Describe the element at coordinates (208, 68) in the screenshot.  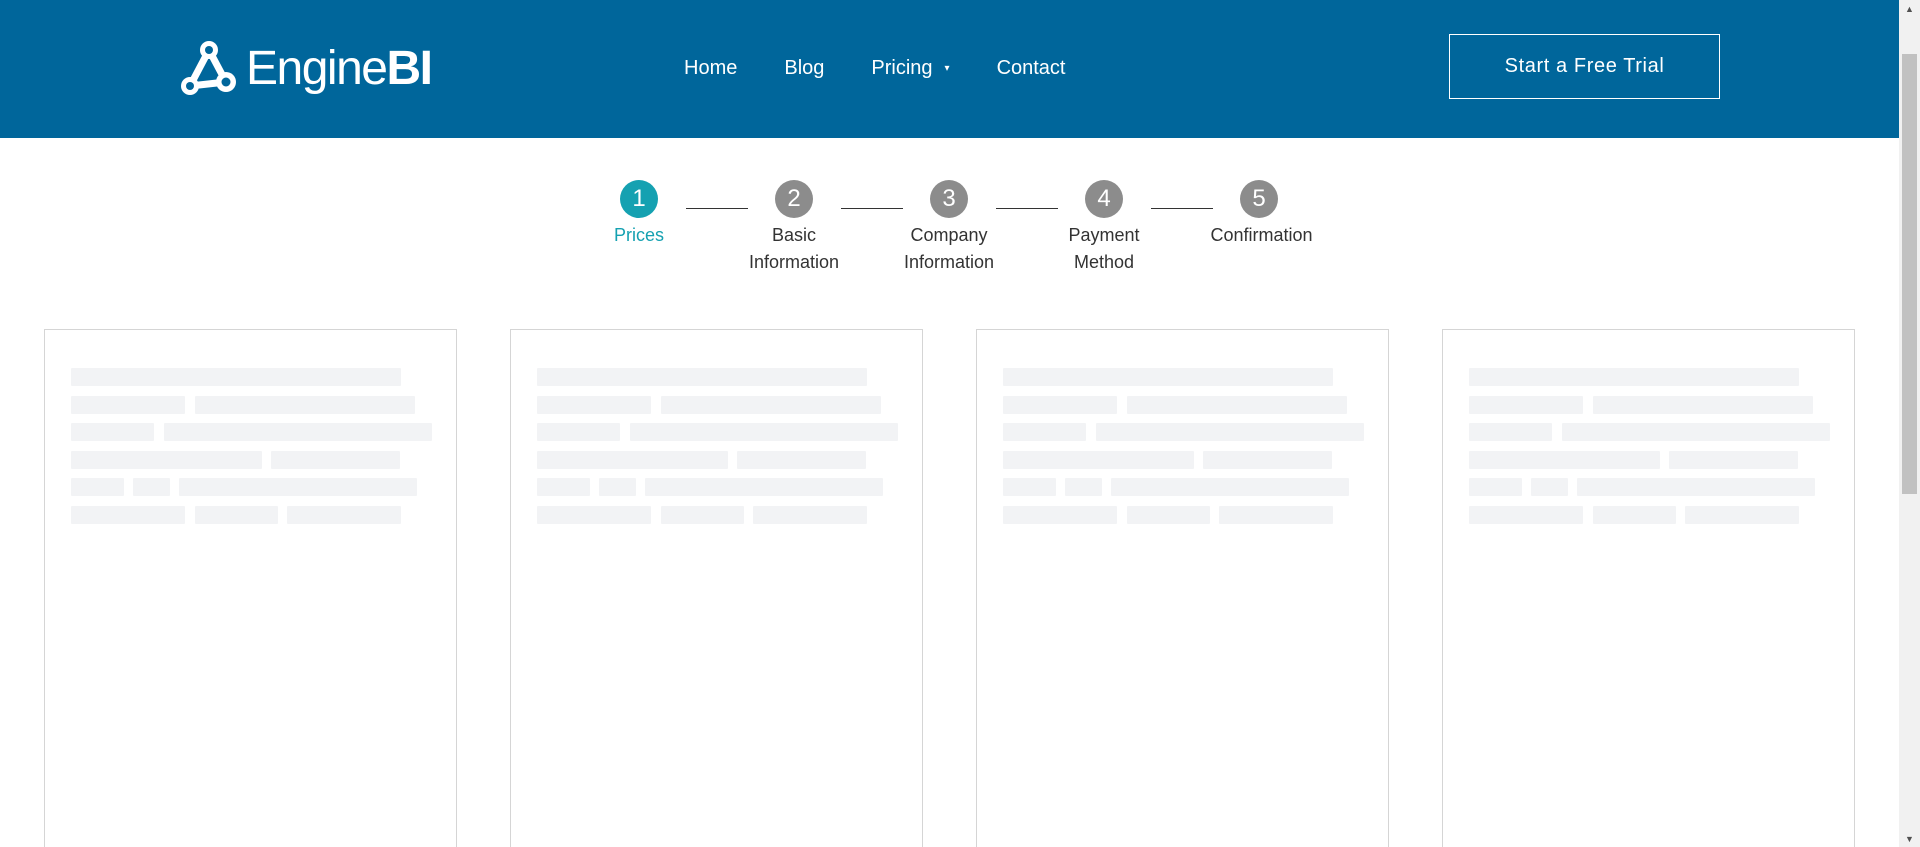
I see `logo-mark-icon` at that location.